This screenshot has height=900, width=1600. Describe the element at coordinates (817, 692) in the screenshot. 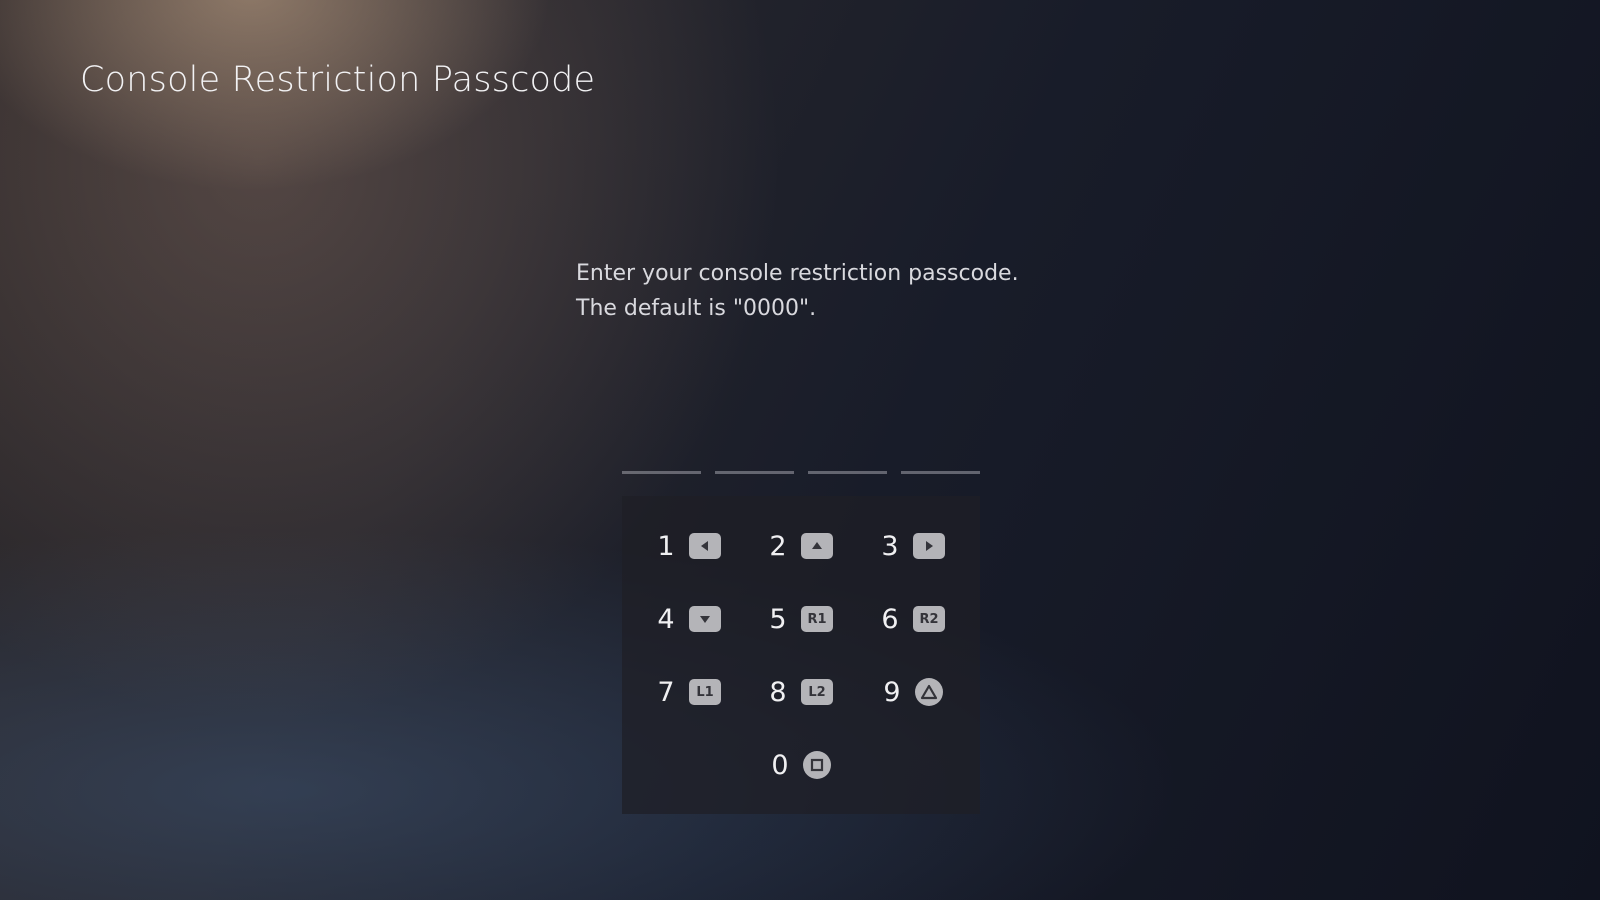

I see `l2-button-icon: L2` at that location.